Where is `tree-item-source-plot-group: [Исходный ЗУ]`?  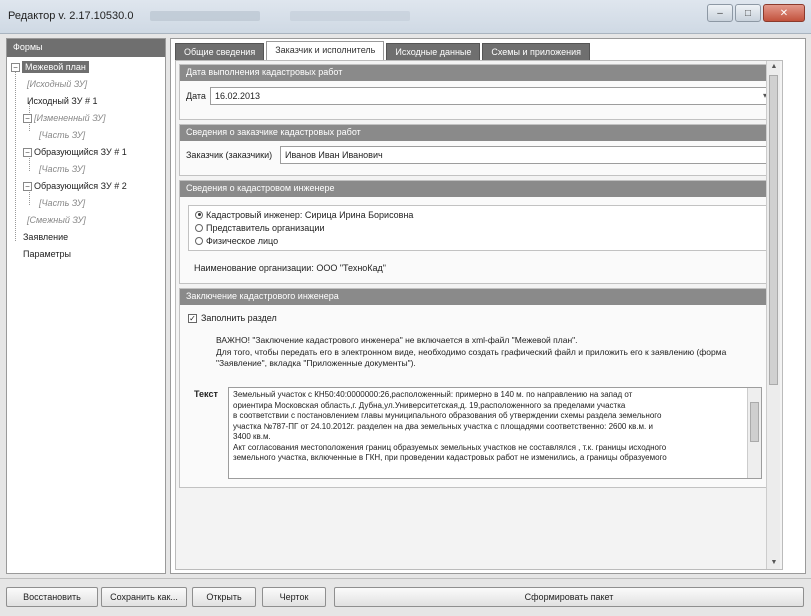
tree-item-source-plot-group: [Исходный ЗУ] is located at coordinates (88, 84).